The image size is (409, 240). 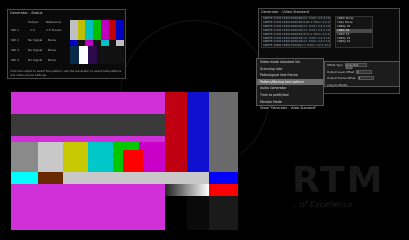 I want to click on row-output: 1.5, so click(x=32, y=30).